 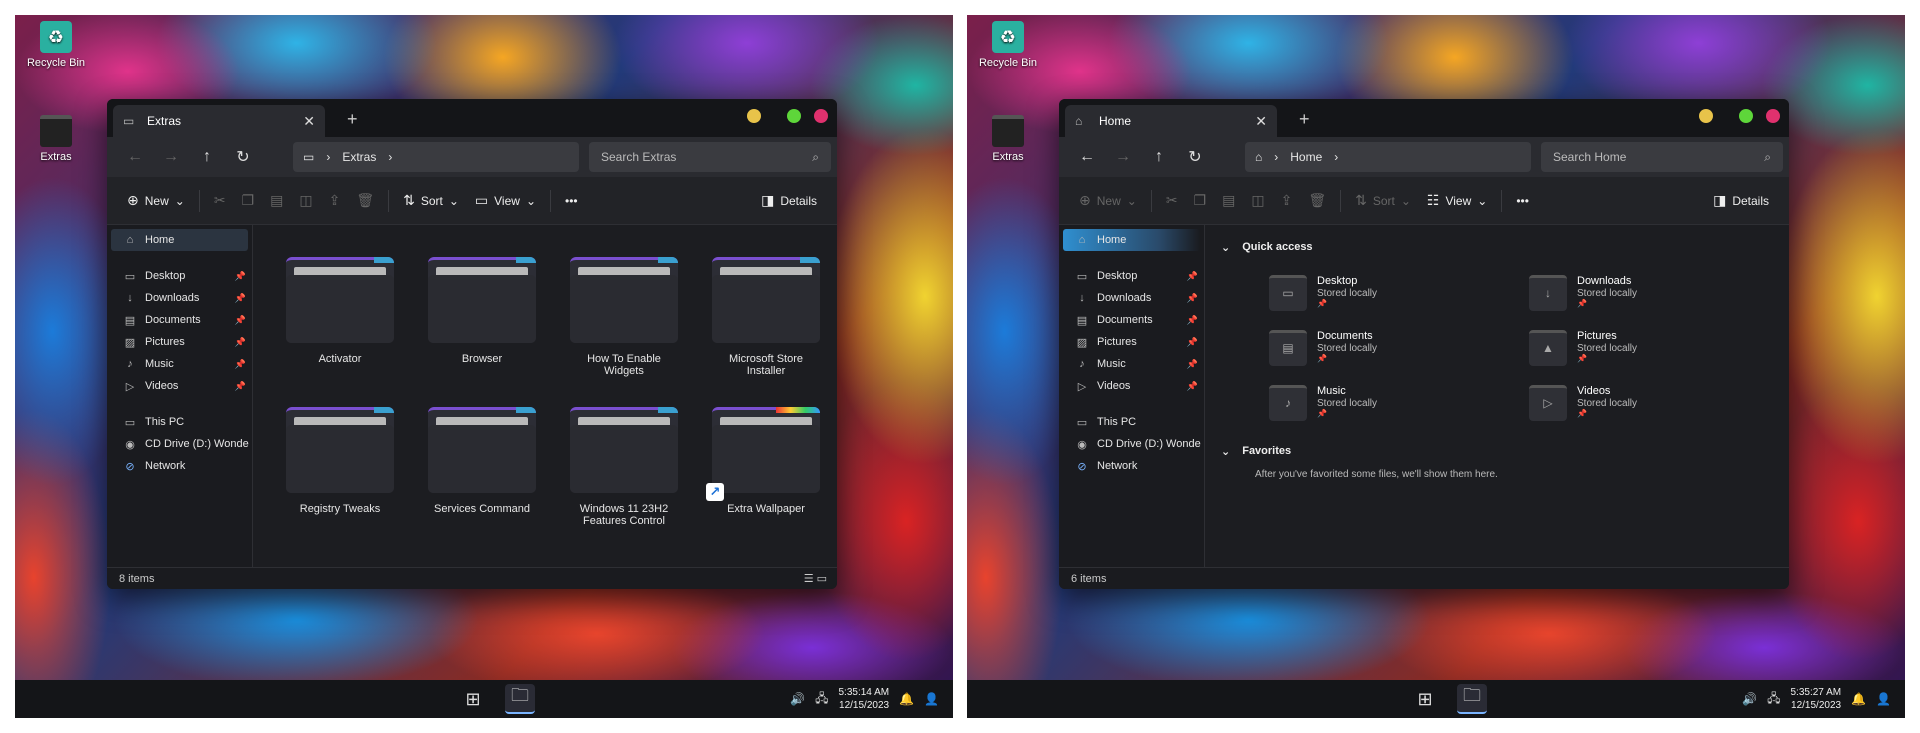 What do you see at coordinates (335, 200) in the screenshot?
I see `share-button: ⇪` at bounding box center [335, 200].